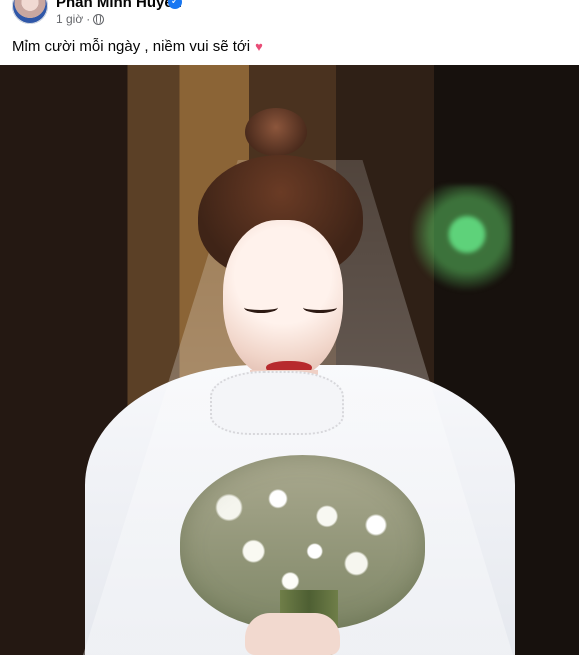 This screenshot has height=655, width=579. I want to click on post-time: 1 giờ, so click(69, 19).